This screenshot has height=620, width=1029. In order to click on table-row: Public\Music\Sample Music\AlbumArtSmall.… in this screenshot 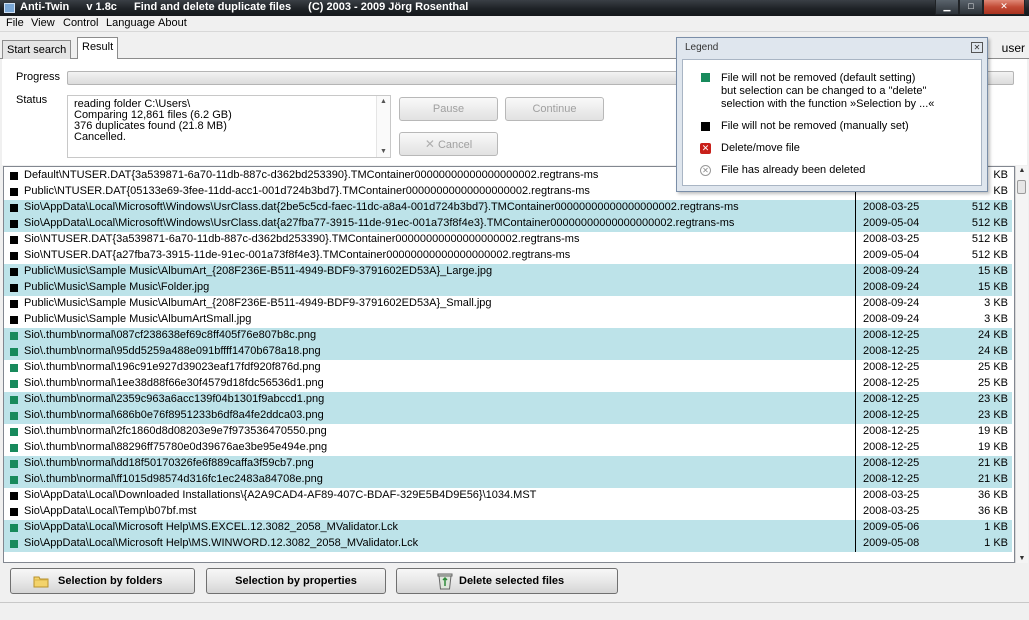, I will do `click(508, 320)`.